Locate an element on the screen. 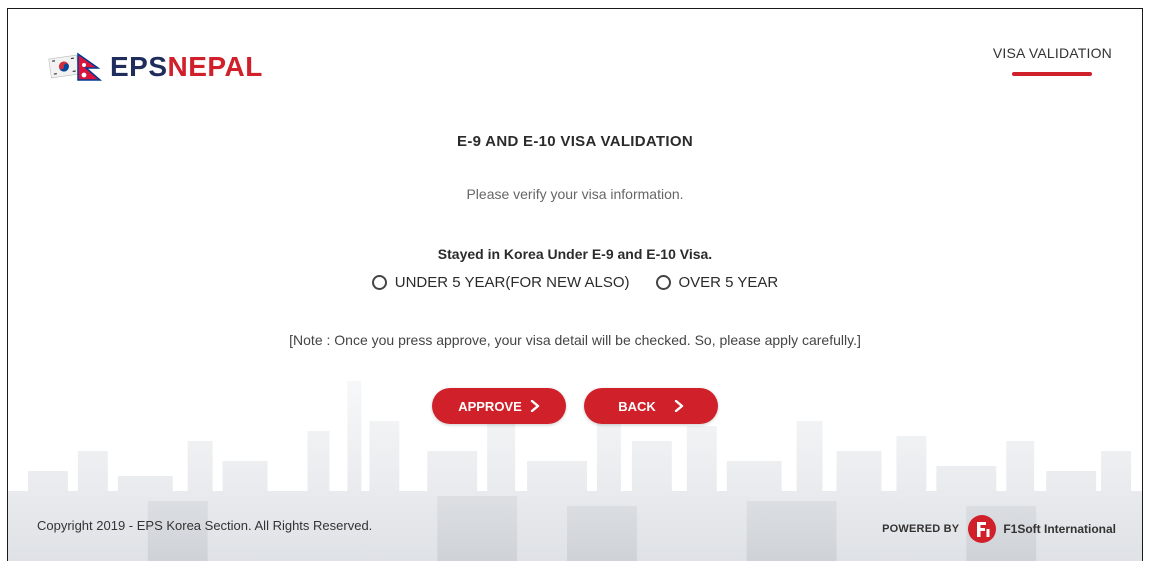 Image resolution: width=1150 pixels, height=561 pixels. logo-wordmark: EPSNEPAL is located at coordinates (186, 67).